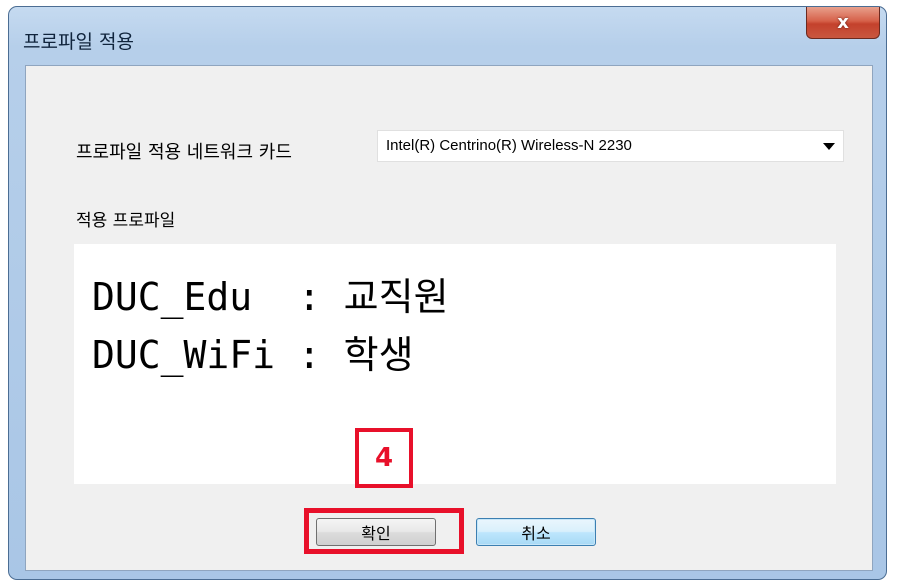 This screenshot has height=585, width=897. I want to click on applied-profile-label: 적용 프로파일, so click(126, 221).